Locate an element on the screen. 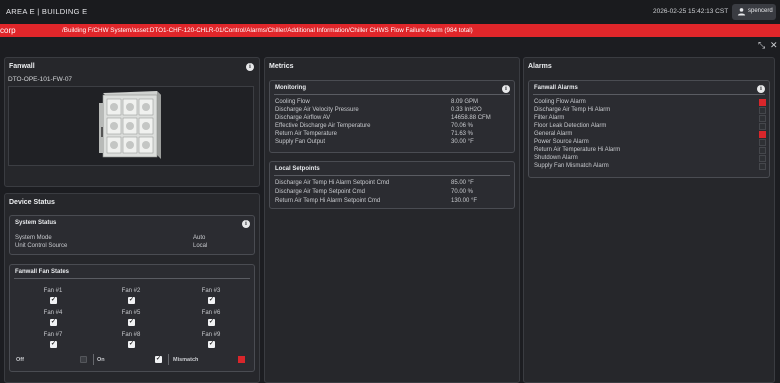 The height and width of the screenshot is (383, 780). alarm-label: Shutdown Alarm is located at coordinates (556, 158).